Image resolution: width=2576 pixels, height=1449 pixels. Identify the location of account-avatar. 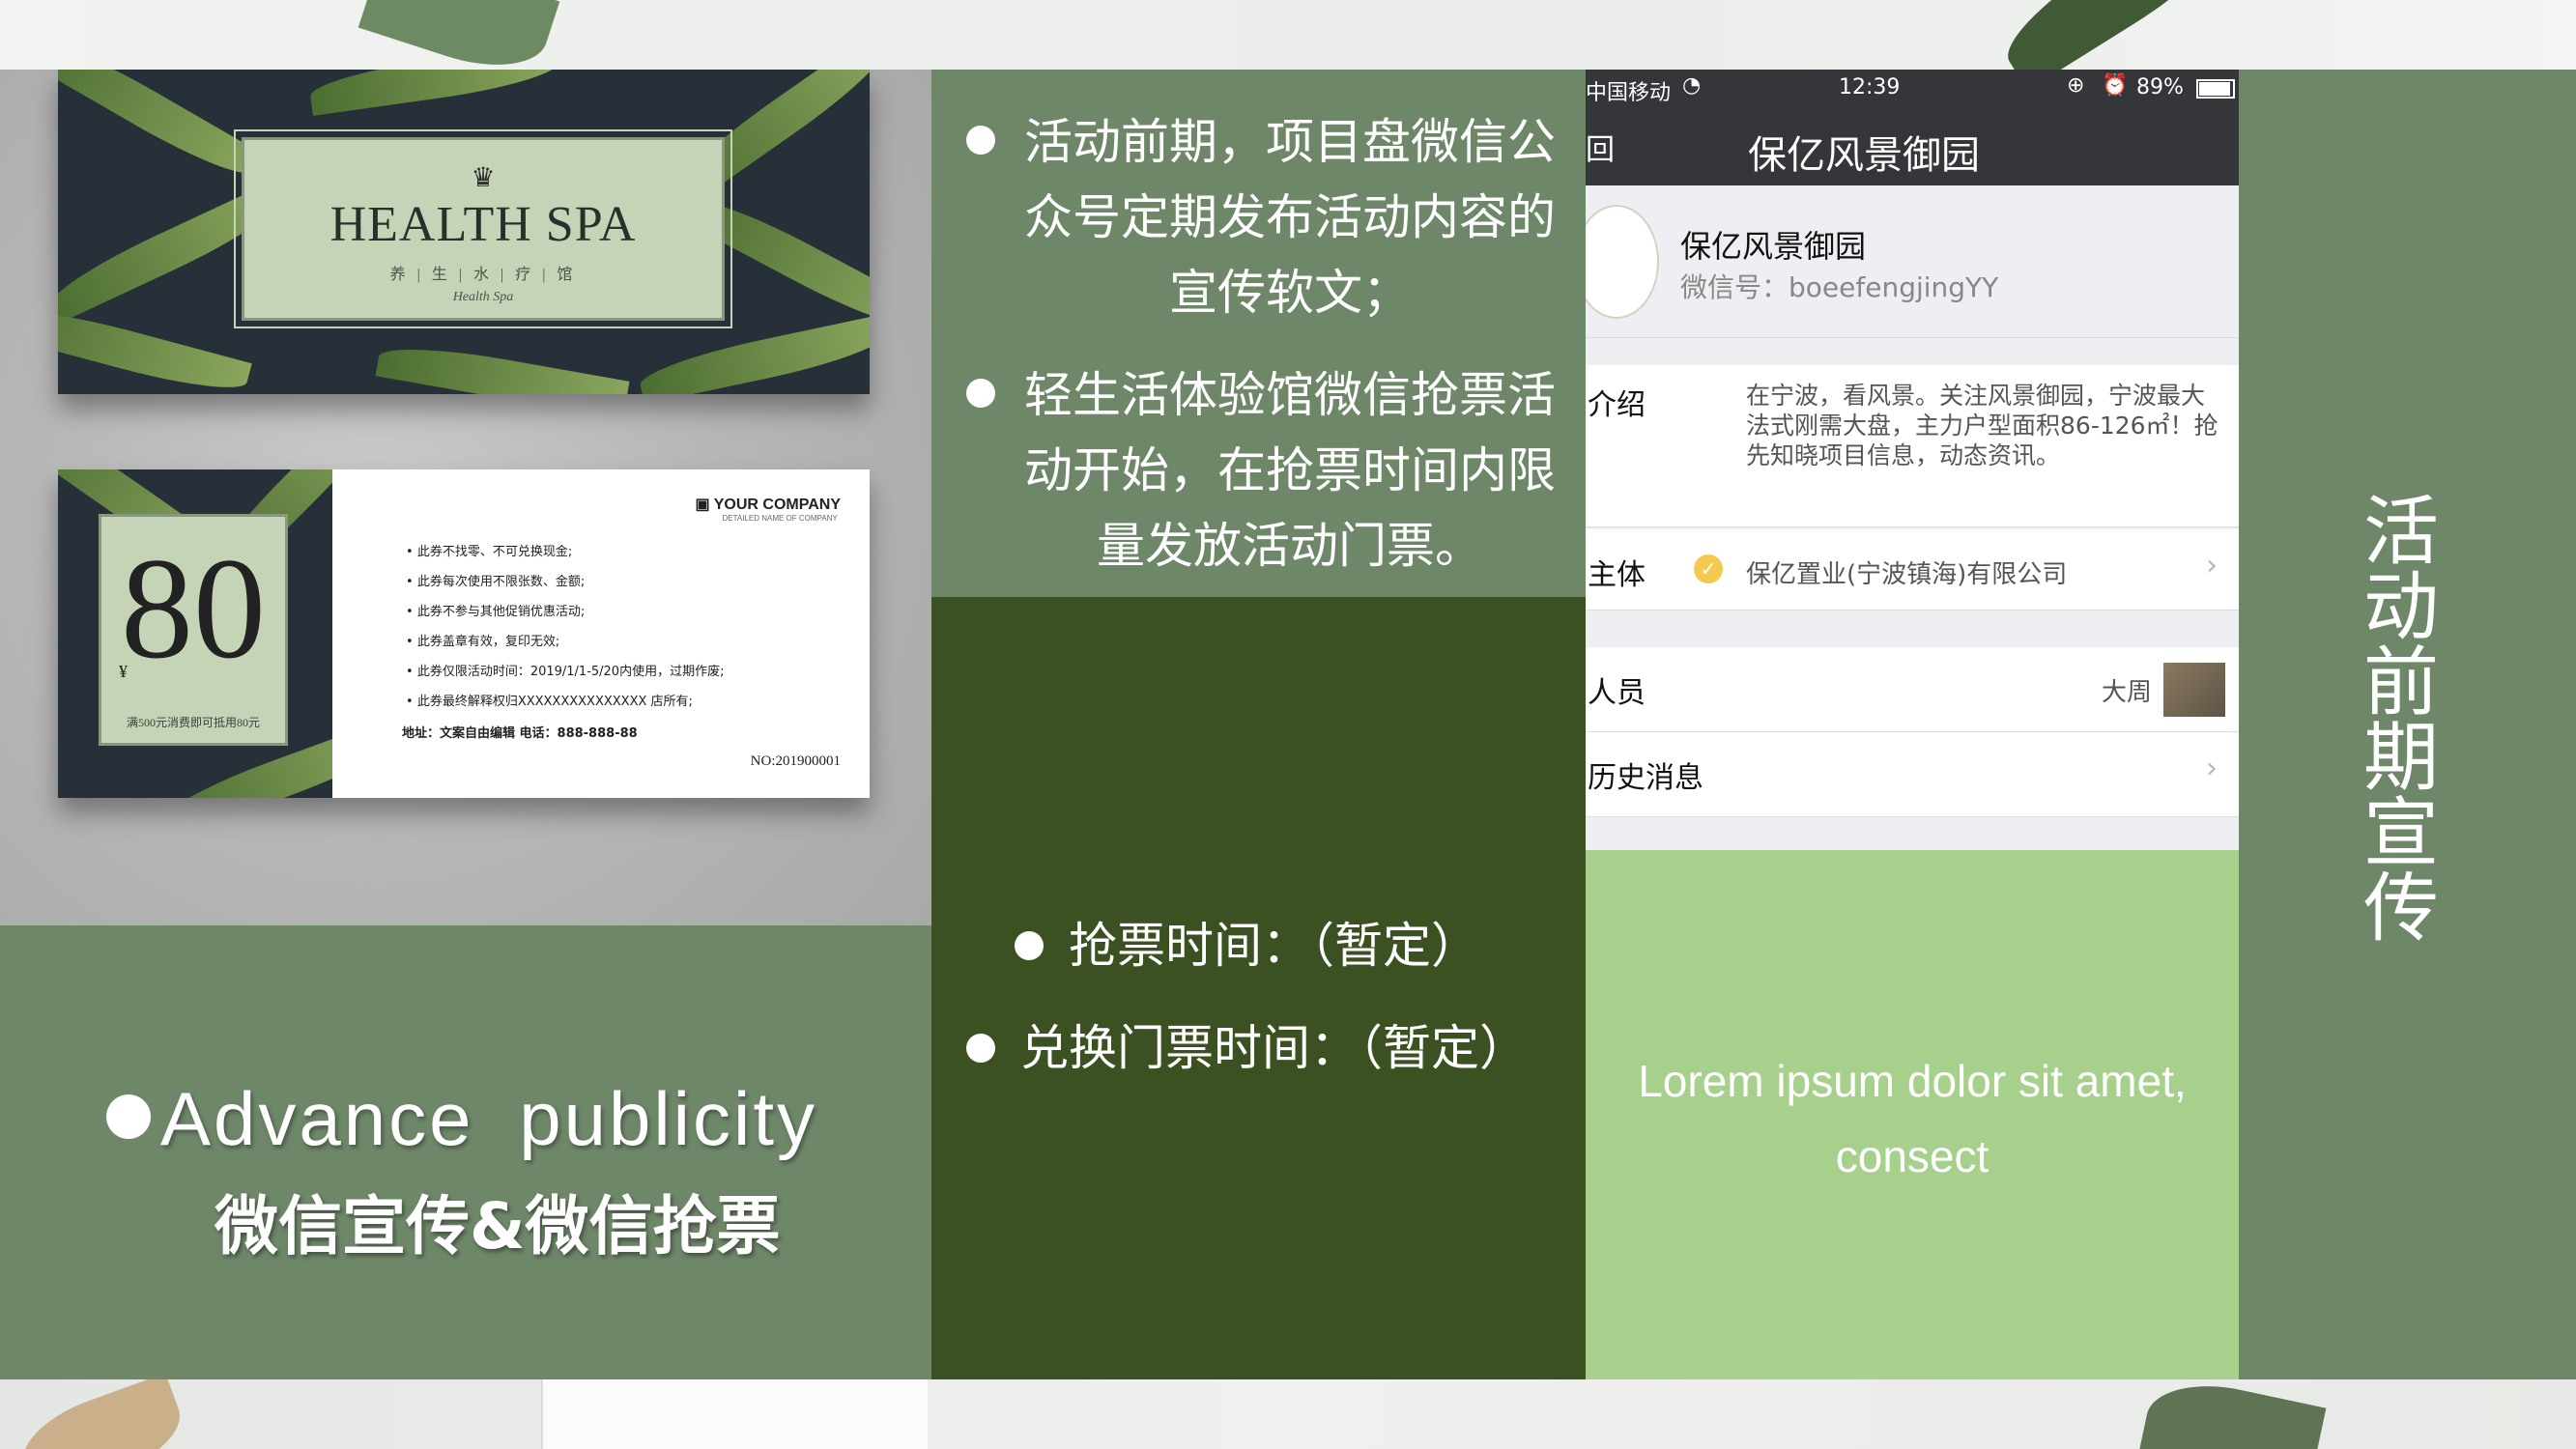
(1623, 262).